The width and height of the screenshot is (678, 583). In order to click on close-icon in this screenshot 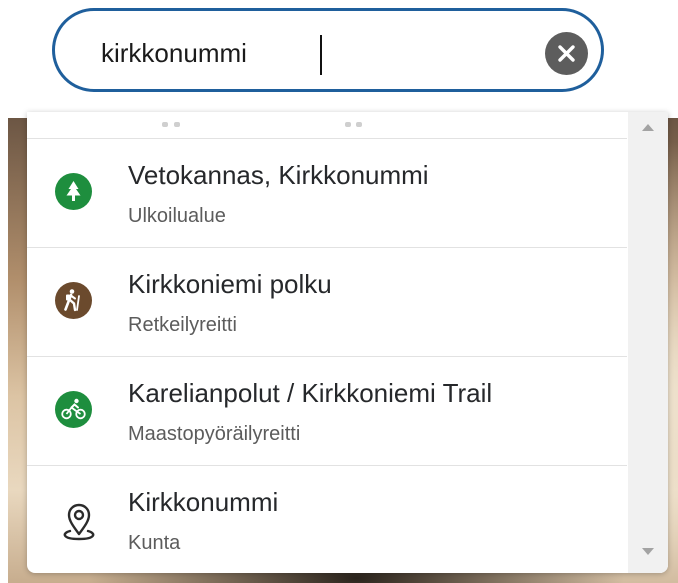, I will do `click(566, 53)`.